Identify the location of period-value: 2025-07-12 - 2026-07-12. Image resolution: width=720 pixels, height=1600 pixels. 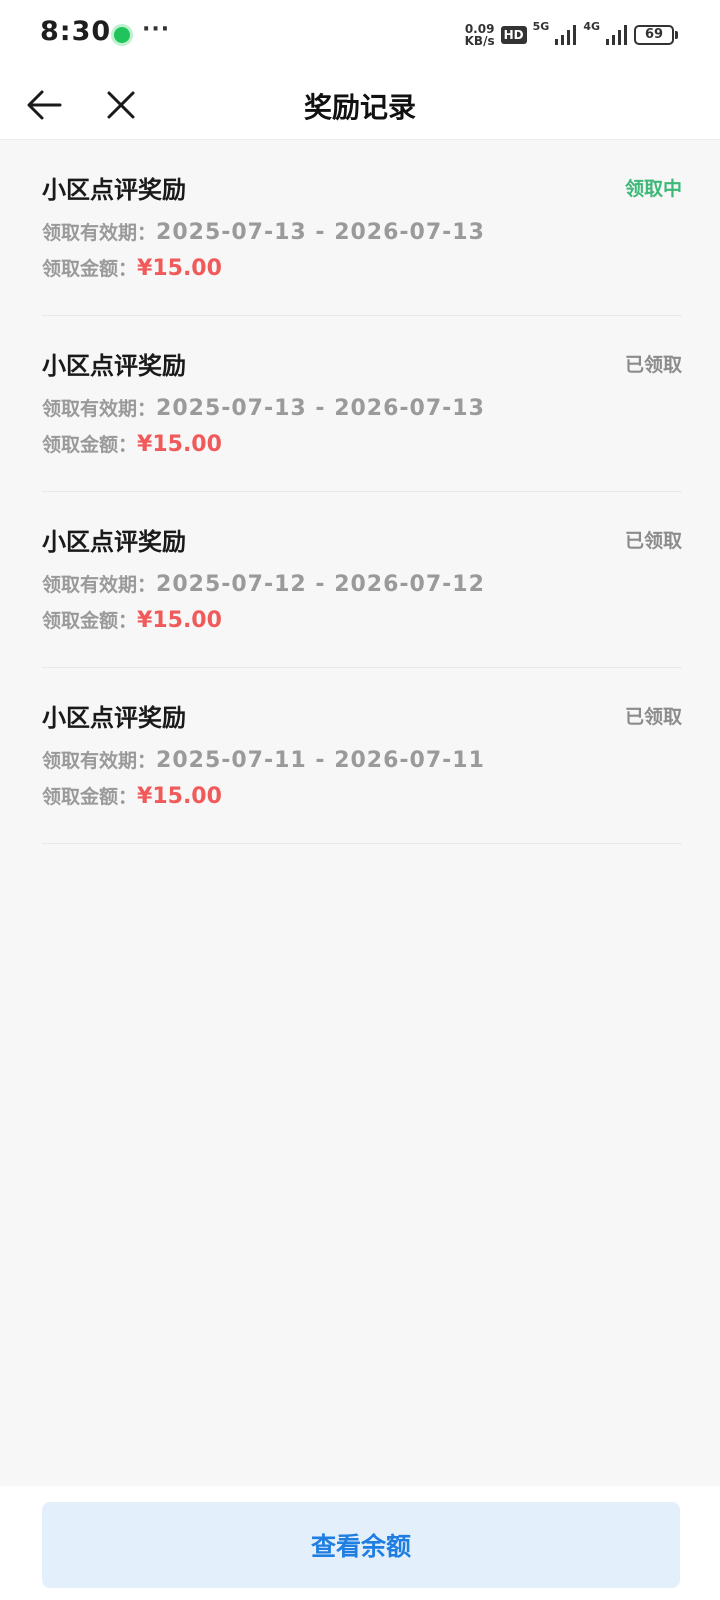
(320, 584).